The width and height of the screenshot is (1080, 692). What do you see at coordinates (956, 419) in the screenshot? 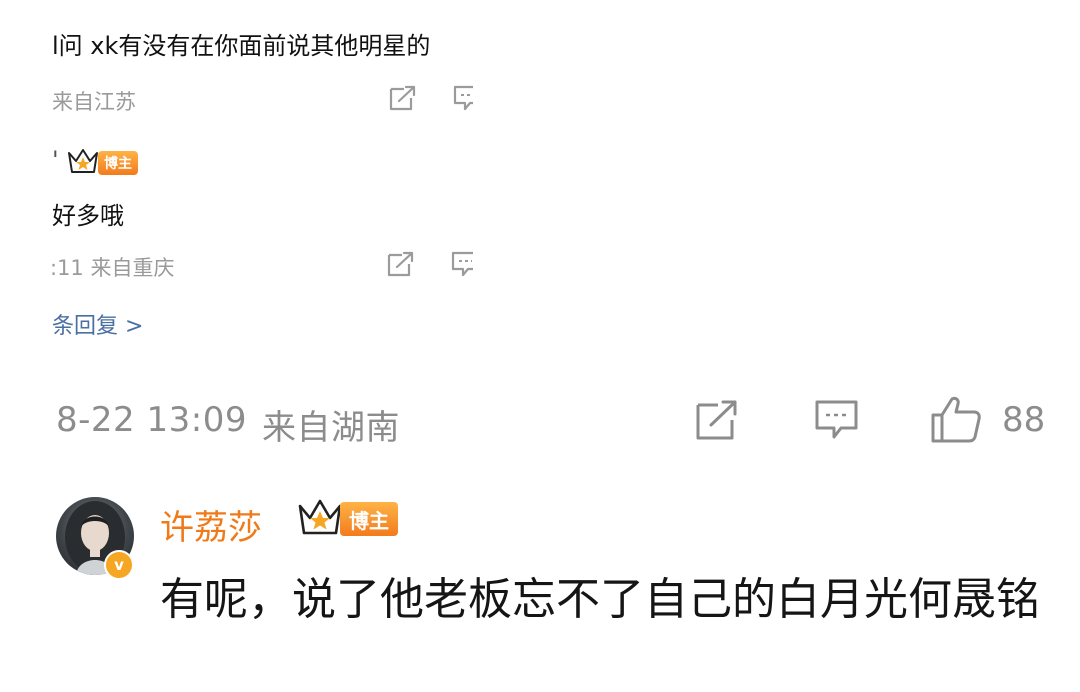
I see `like-icon` at bounding box center [956, 419].